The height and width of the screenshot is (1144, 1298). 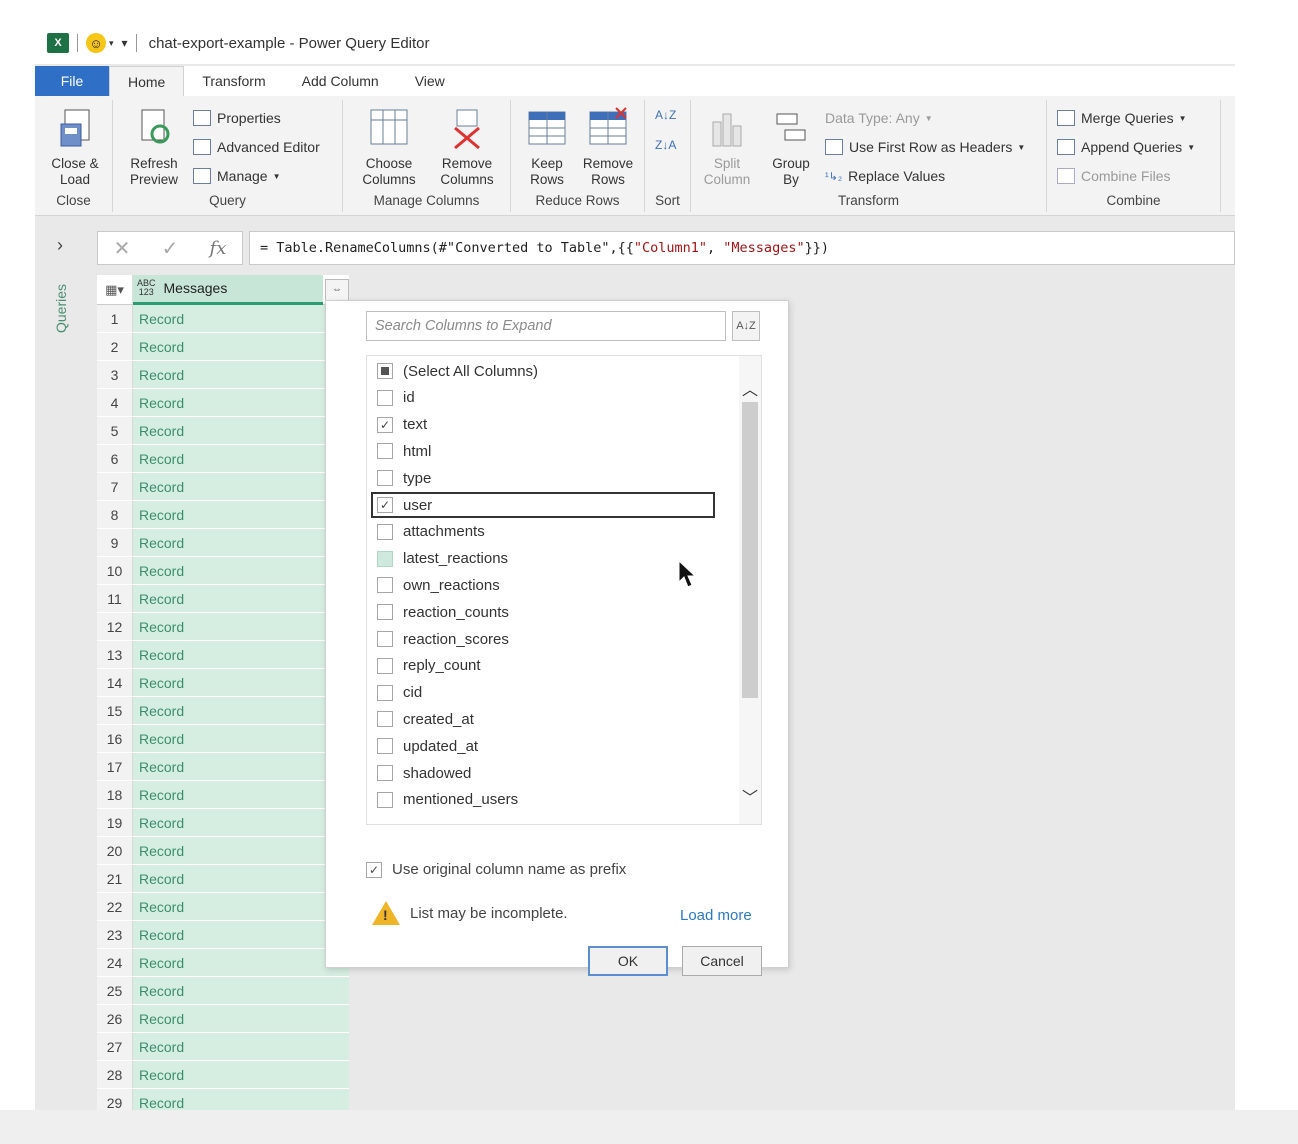 I want to click on table-row: 16 Record, so click(x=223, y=739).